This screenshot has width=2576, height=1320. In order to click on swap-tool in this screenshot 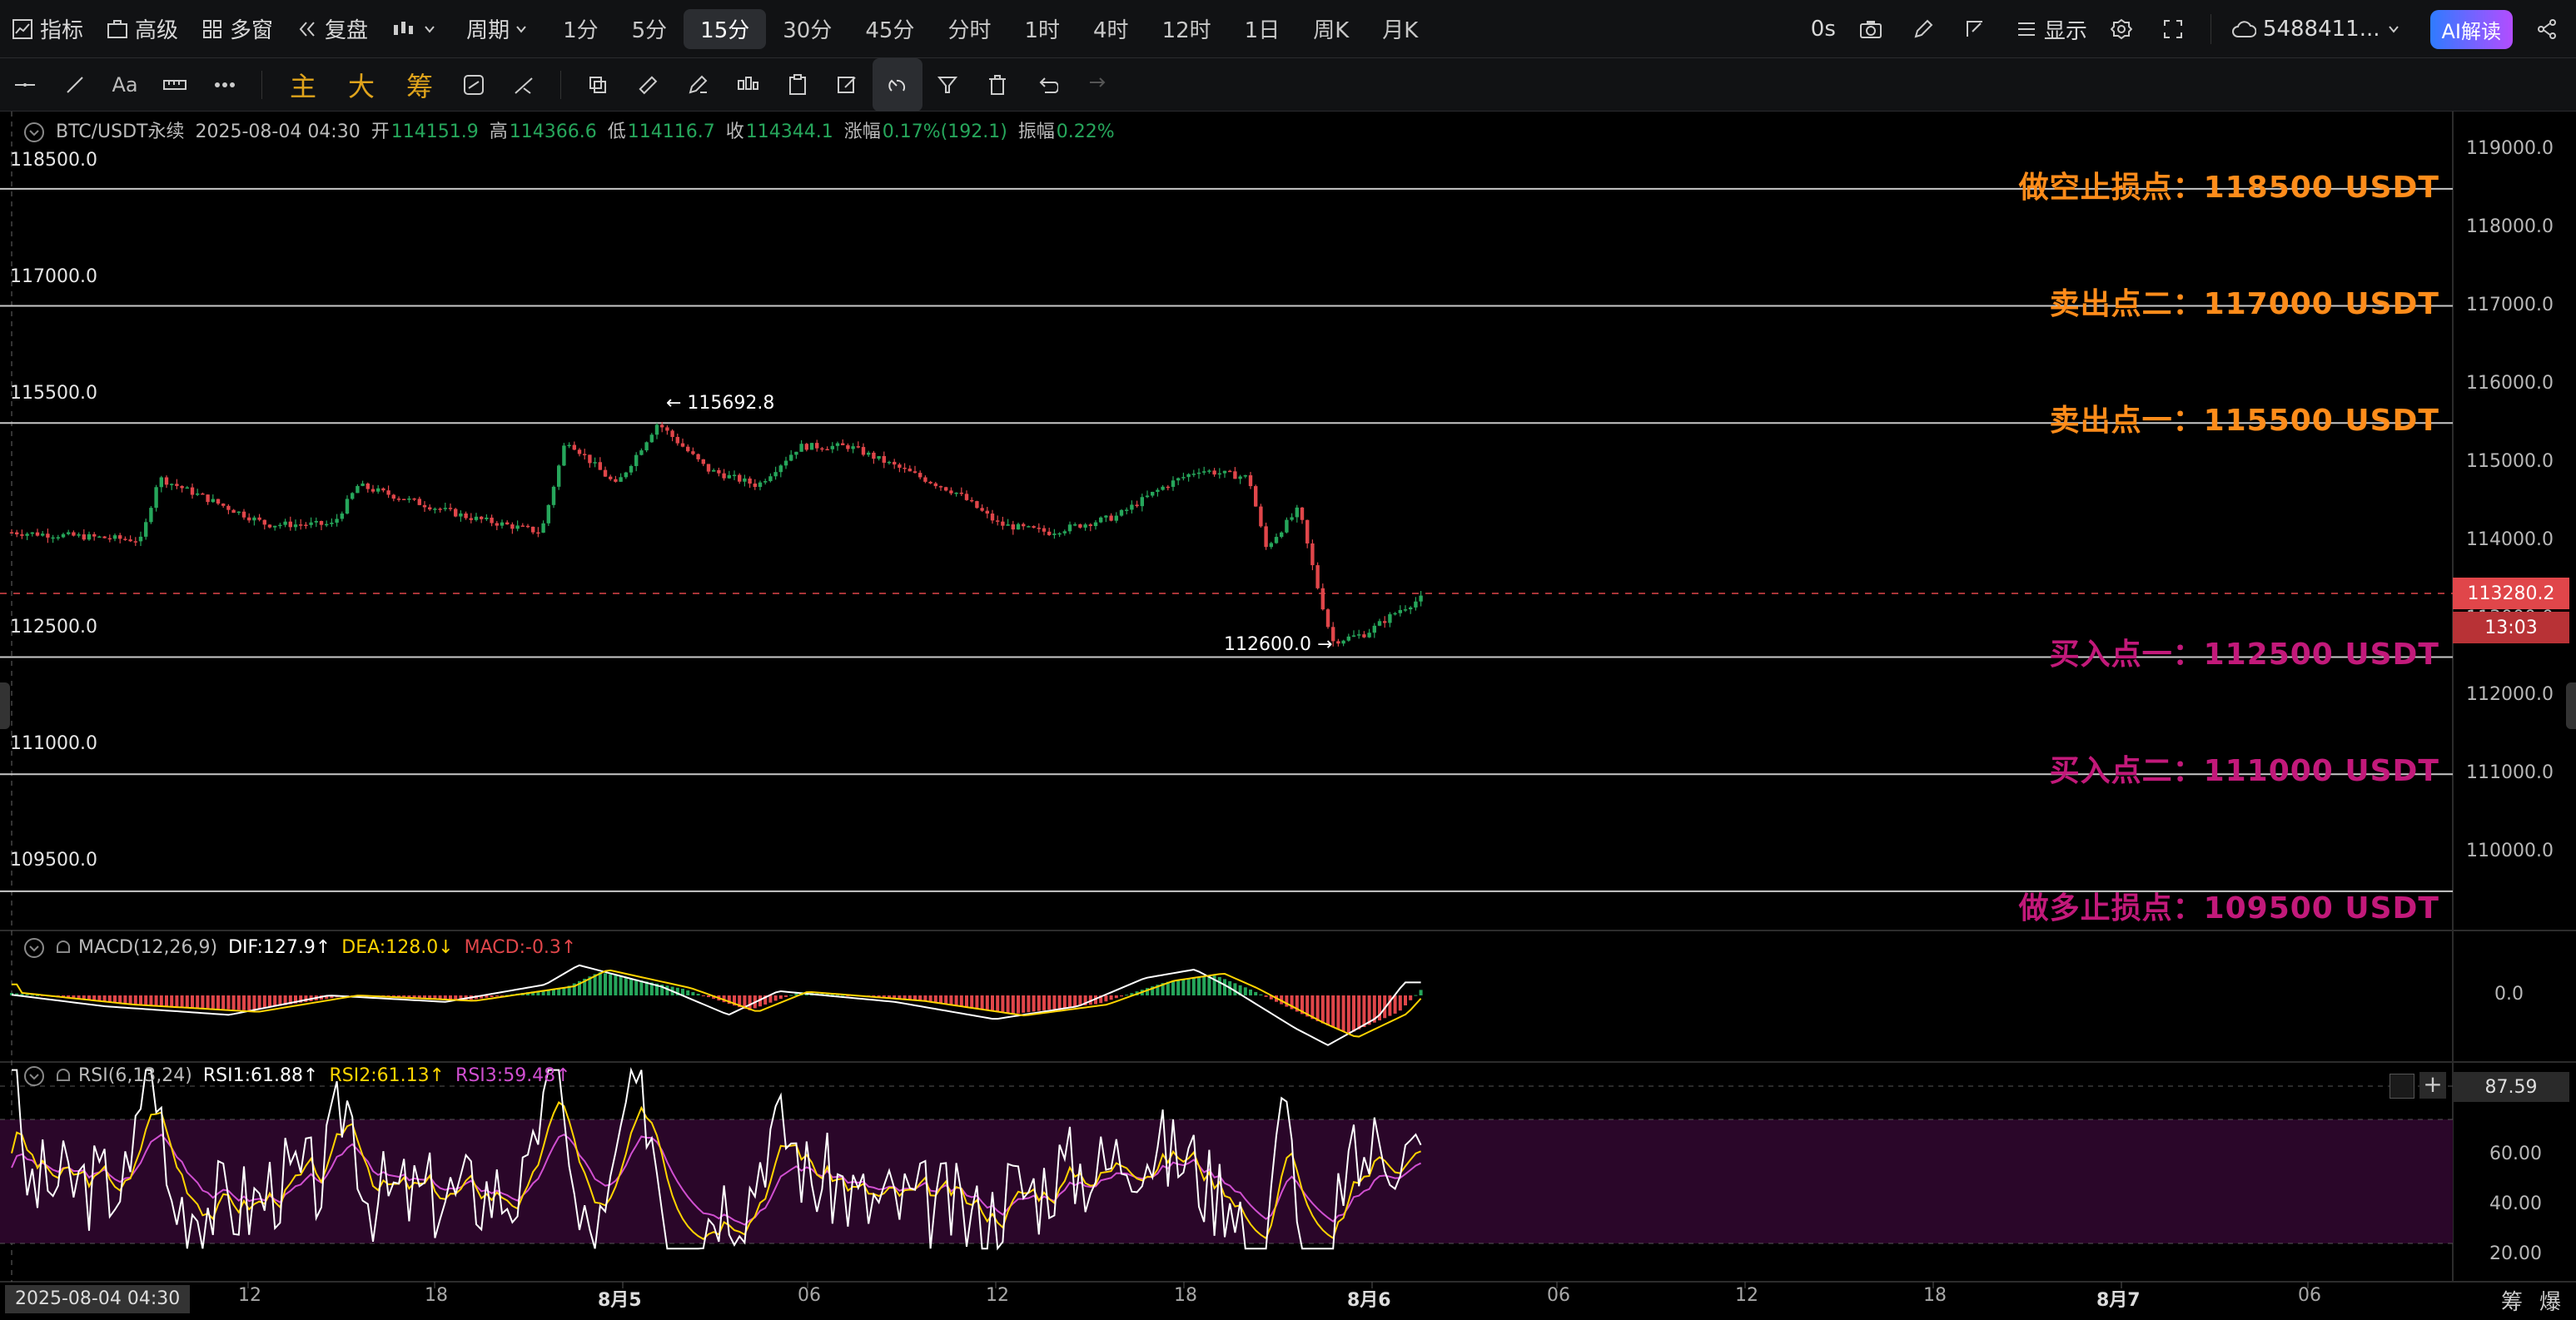, I will do `click(474, 85)`.